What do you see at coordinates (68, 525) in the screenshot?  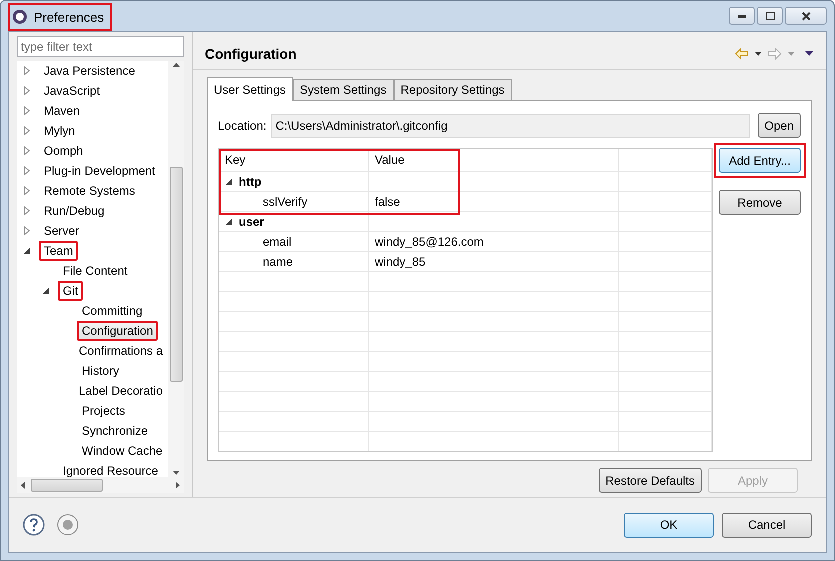 I see `record-icon` at bounding box center [68, 525].